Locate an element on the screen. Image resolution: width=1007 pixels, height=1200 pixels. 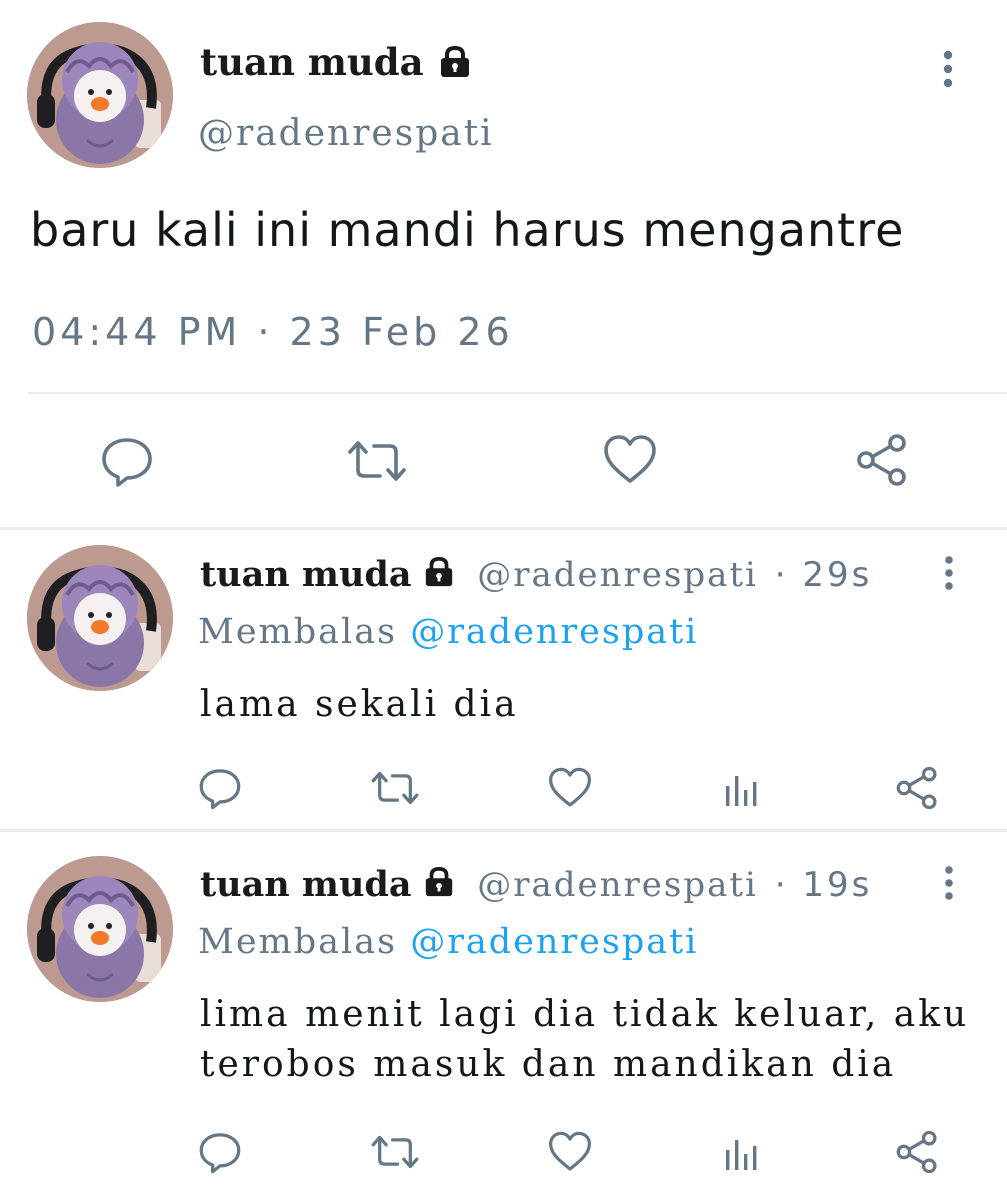
reply-header: tuan muda @radenrespati · 19s is located at coordinates (536, 885).